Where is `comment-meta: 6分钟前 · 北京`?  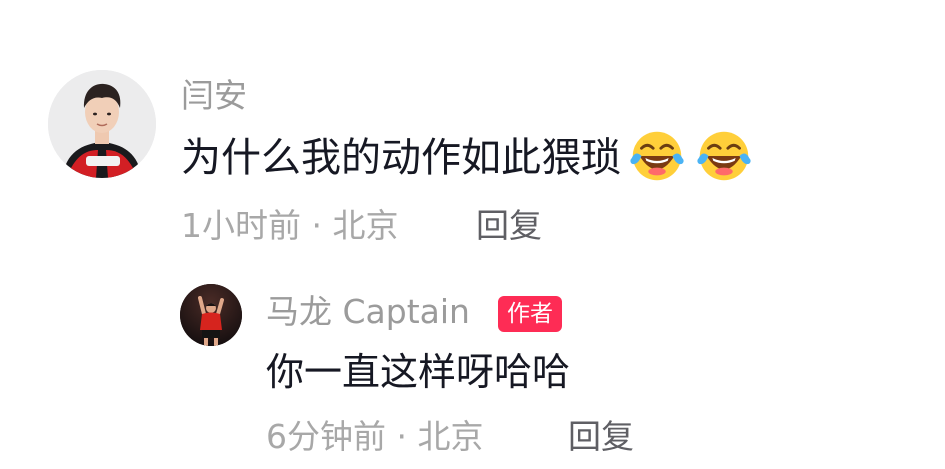
comment-meta: 6分钟前 · 北京 is located at coordinates (375, 436).